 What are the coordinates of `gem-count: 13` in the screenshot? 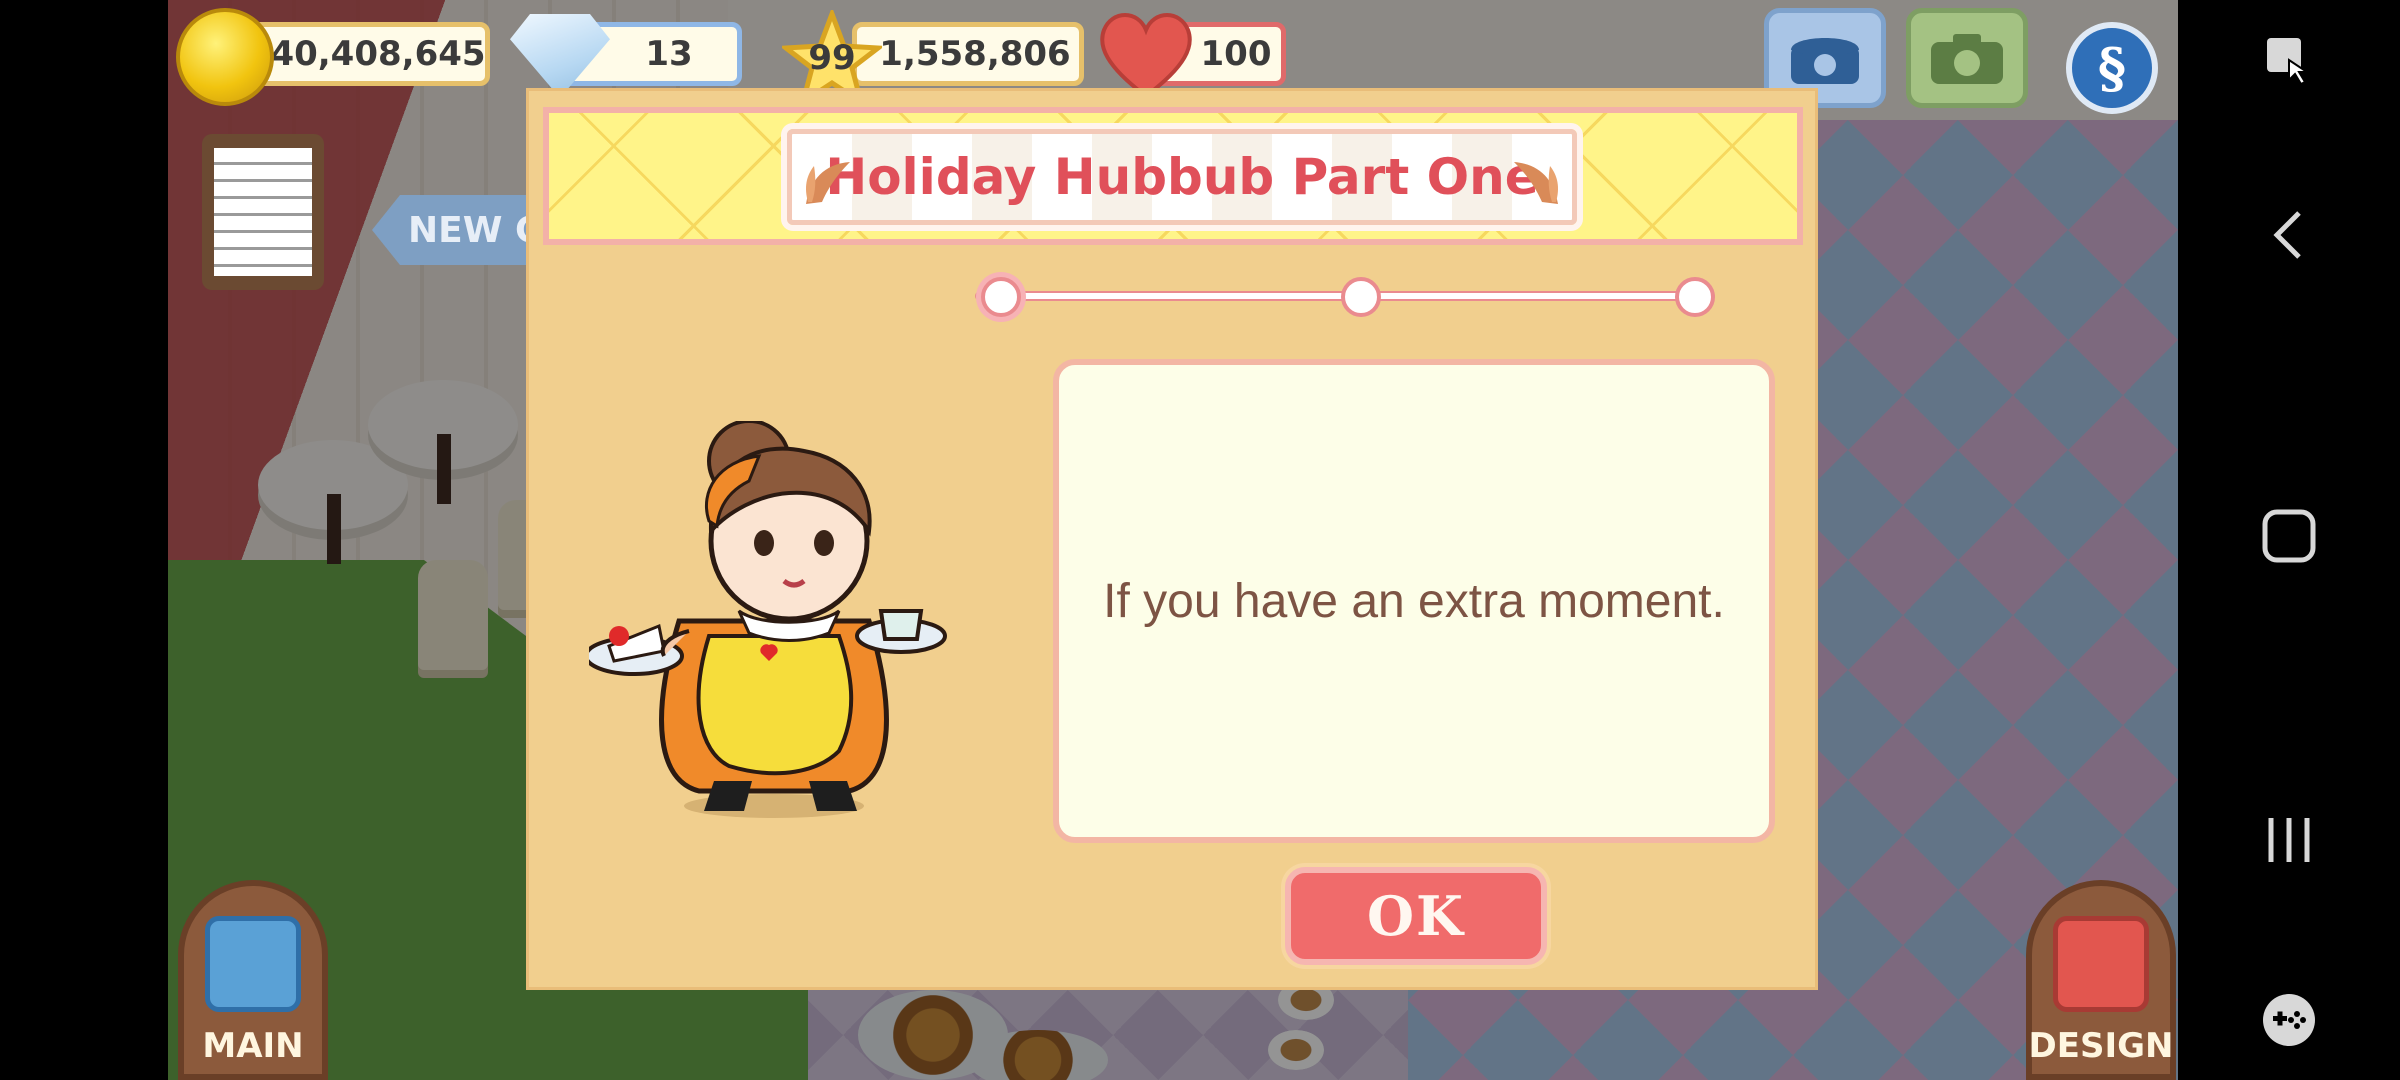 It's located at (669, 54).